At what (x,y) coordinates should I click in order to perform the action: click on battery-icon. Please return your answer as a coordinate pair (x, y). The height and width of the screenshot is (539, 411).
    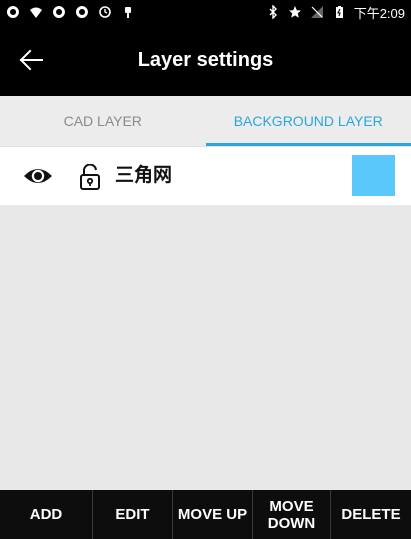
    Looking at the image, I should click on (339, 12).